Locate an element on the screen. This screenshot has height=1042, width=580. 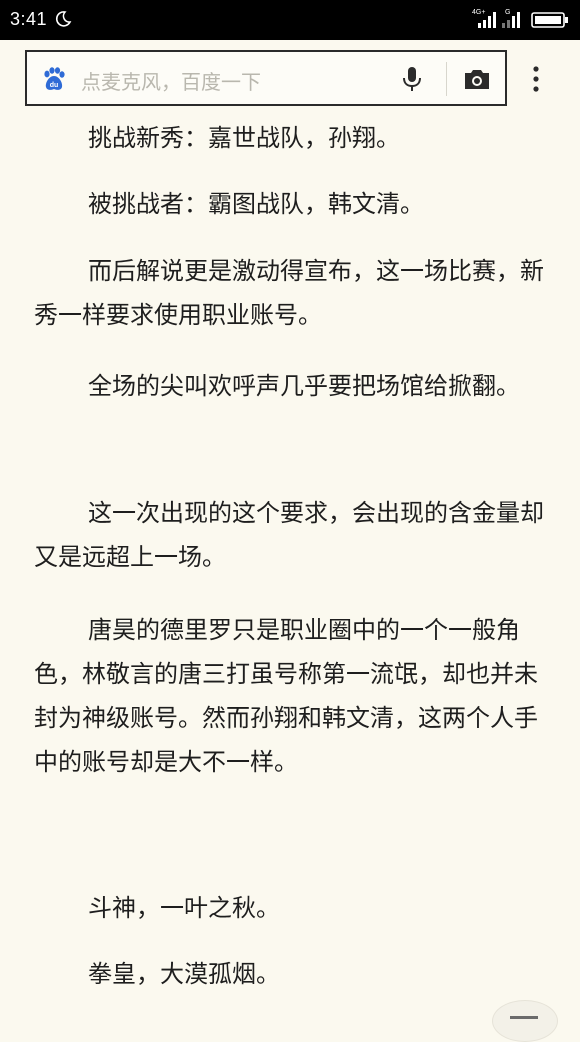
paragraph: 全场的尖叫欢呼声几乎要把场馆给掀翻。 is located at coordinates (304, 386).